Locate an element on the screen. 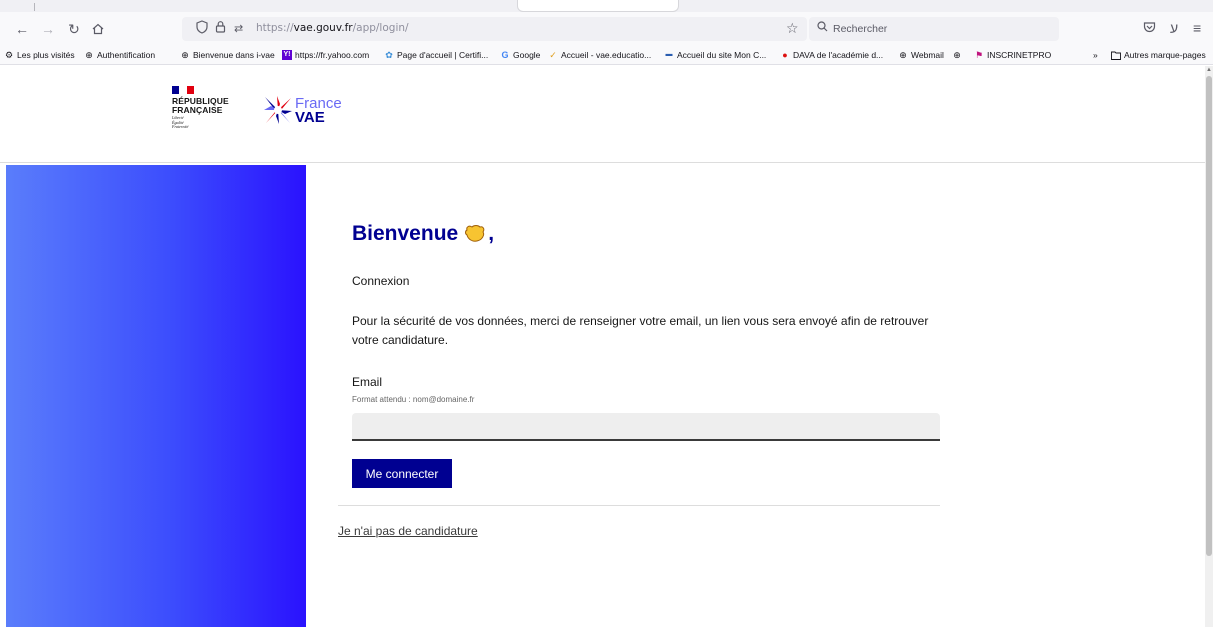 The width and height of the screenshot is (1213, 627). shield-icon is located at coordinates (202, 28).